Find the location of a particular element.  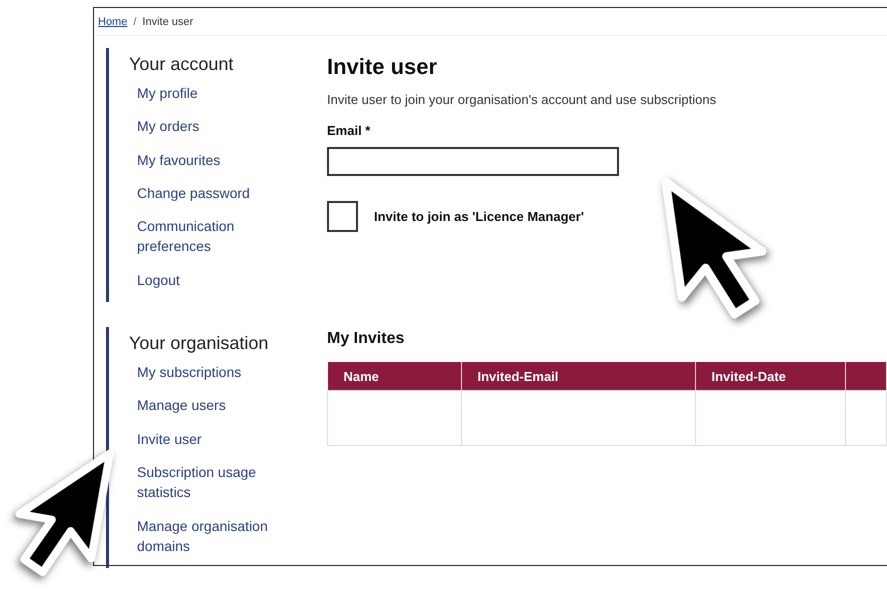

sidebar-link: Manage organisation domains is located at coordinates (207, 537).